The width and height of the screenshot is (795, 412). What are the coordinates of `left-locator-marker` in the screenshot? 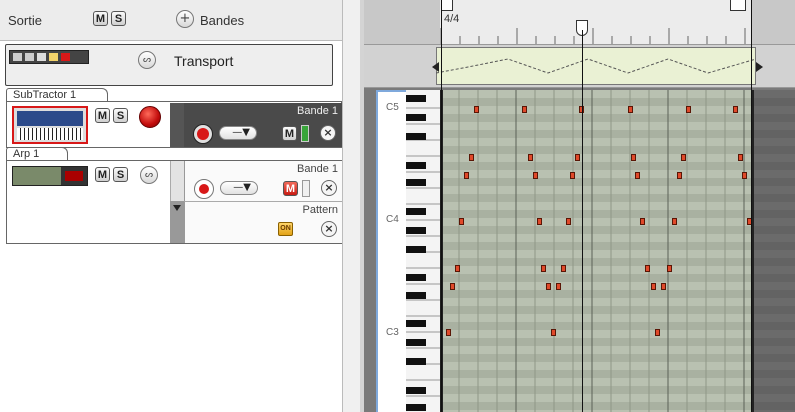 It's located at (447, 5).